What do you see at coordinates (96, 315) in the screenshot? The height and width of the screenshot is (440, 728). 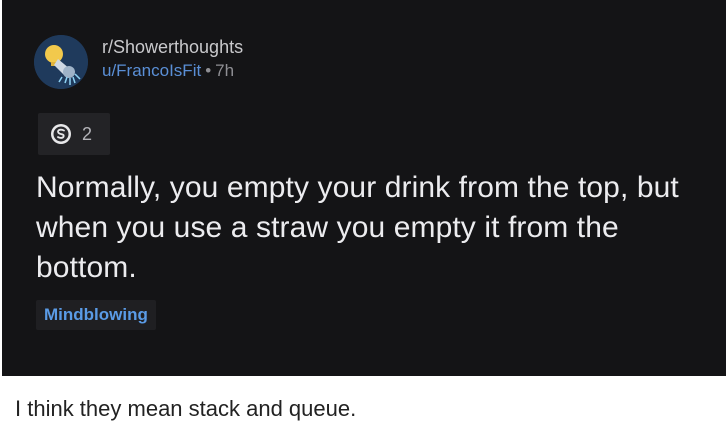 I see `post-flair: Mindblowing` at bounding box center [96, 315].